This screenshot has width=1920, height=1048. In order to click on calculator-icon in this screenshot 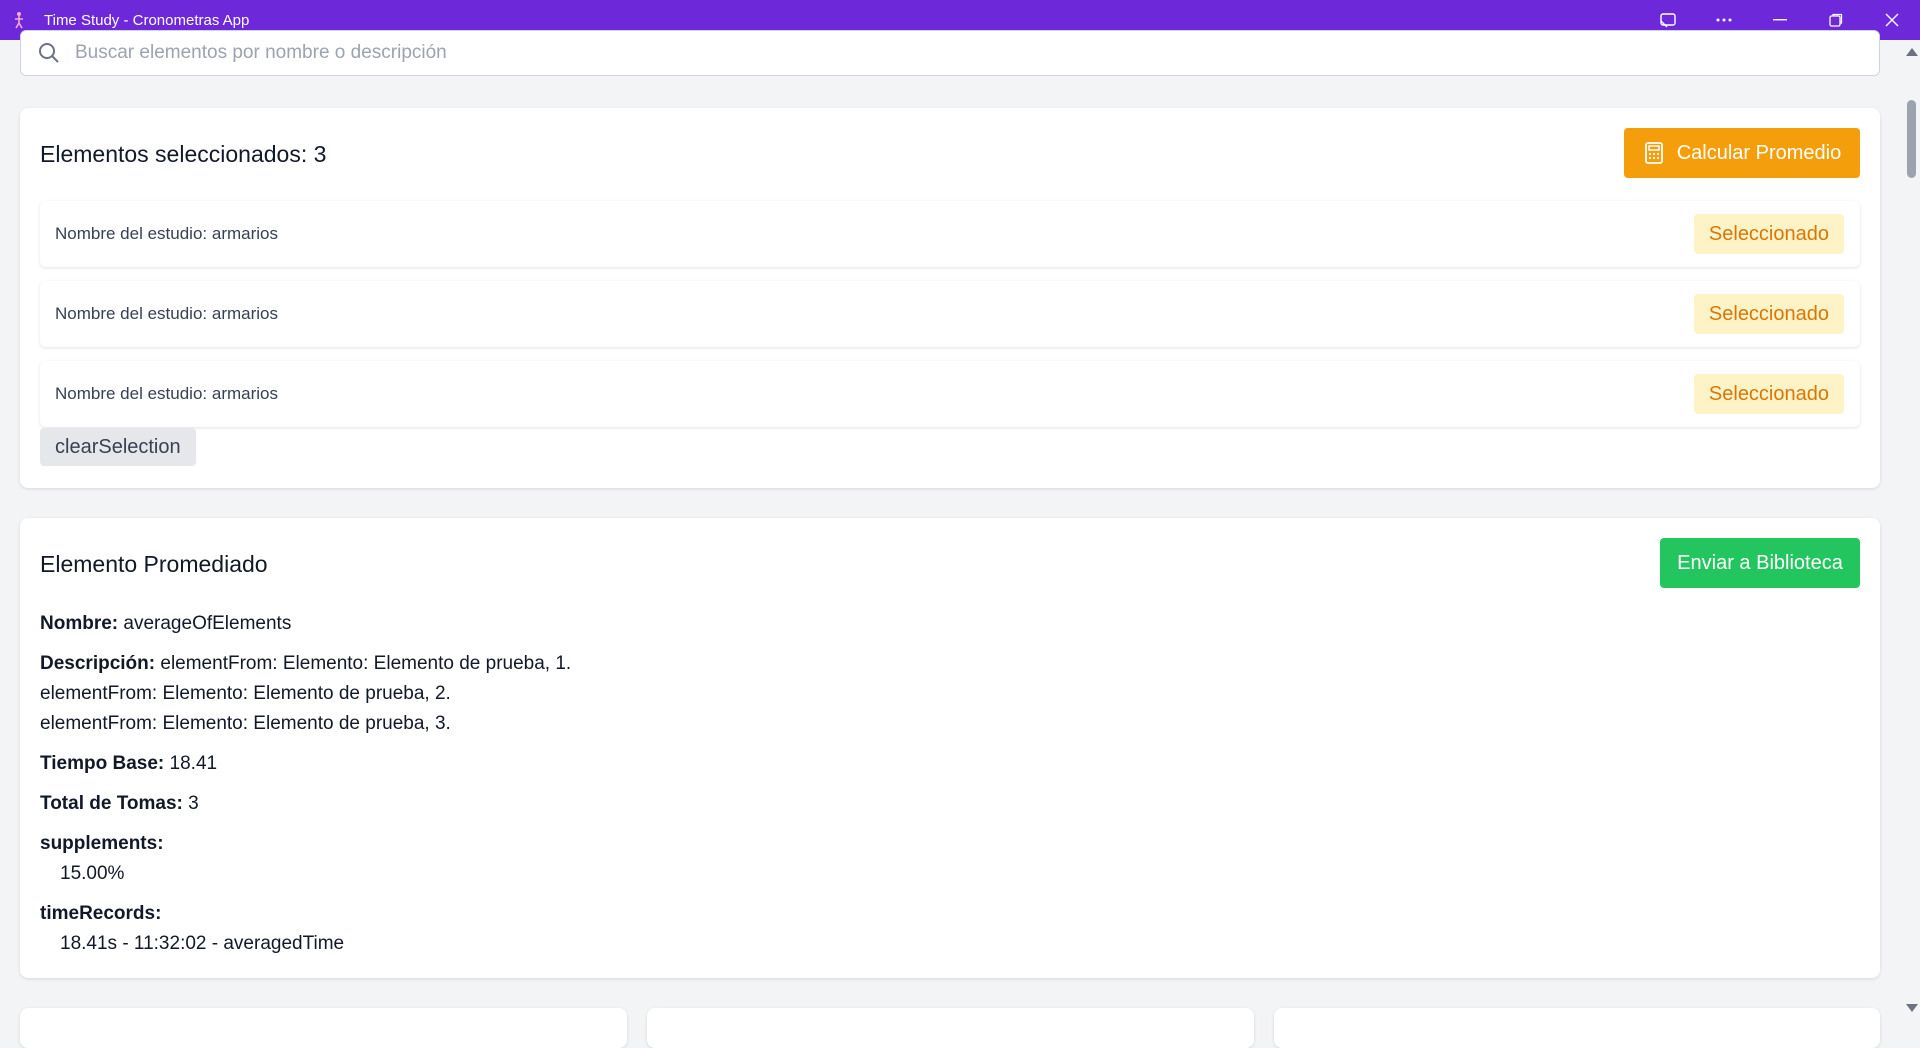, I will do `click(1653, 153)`.